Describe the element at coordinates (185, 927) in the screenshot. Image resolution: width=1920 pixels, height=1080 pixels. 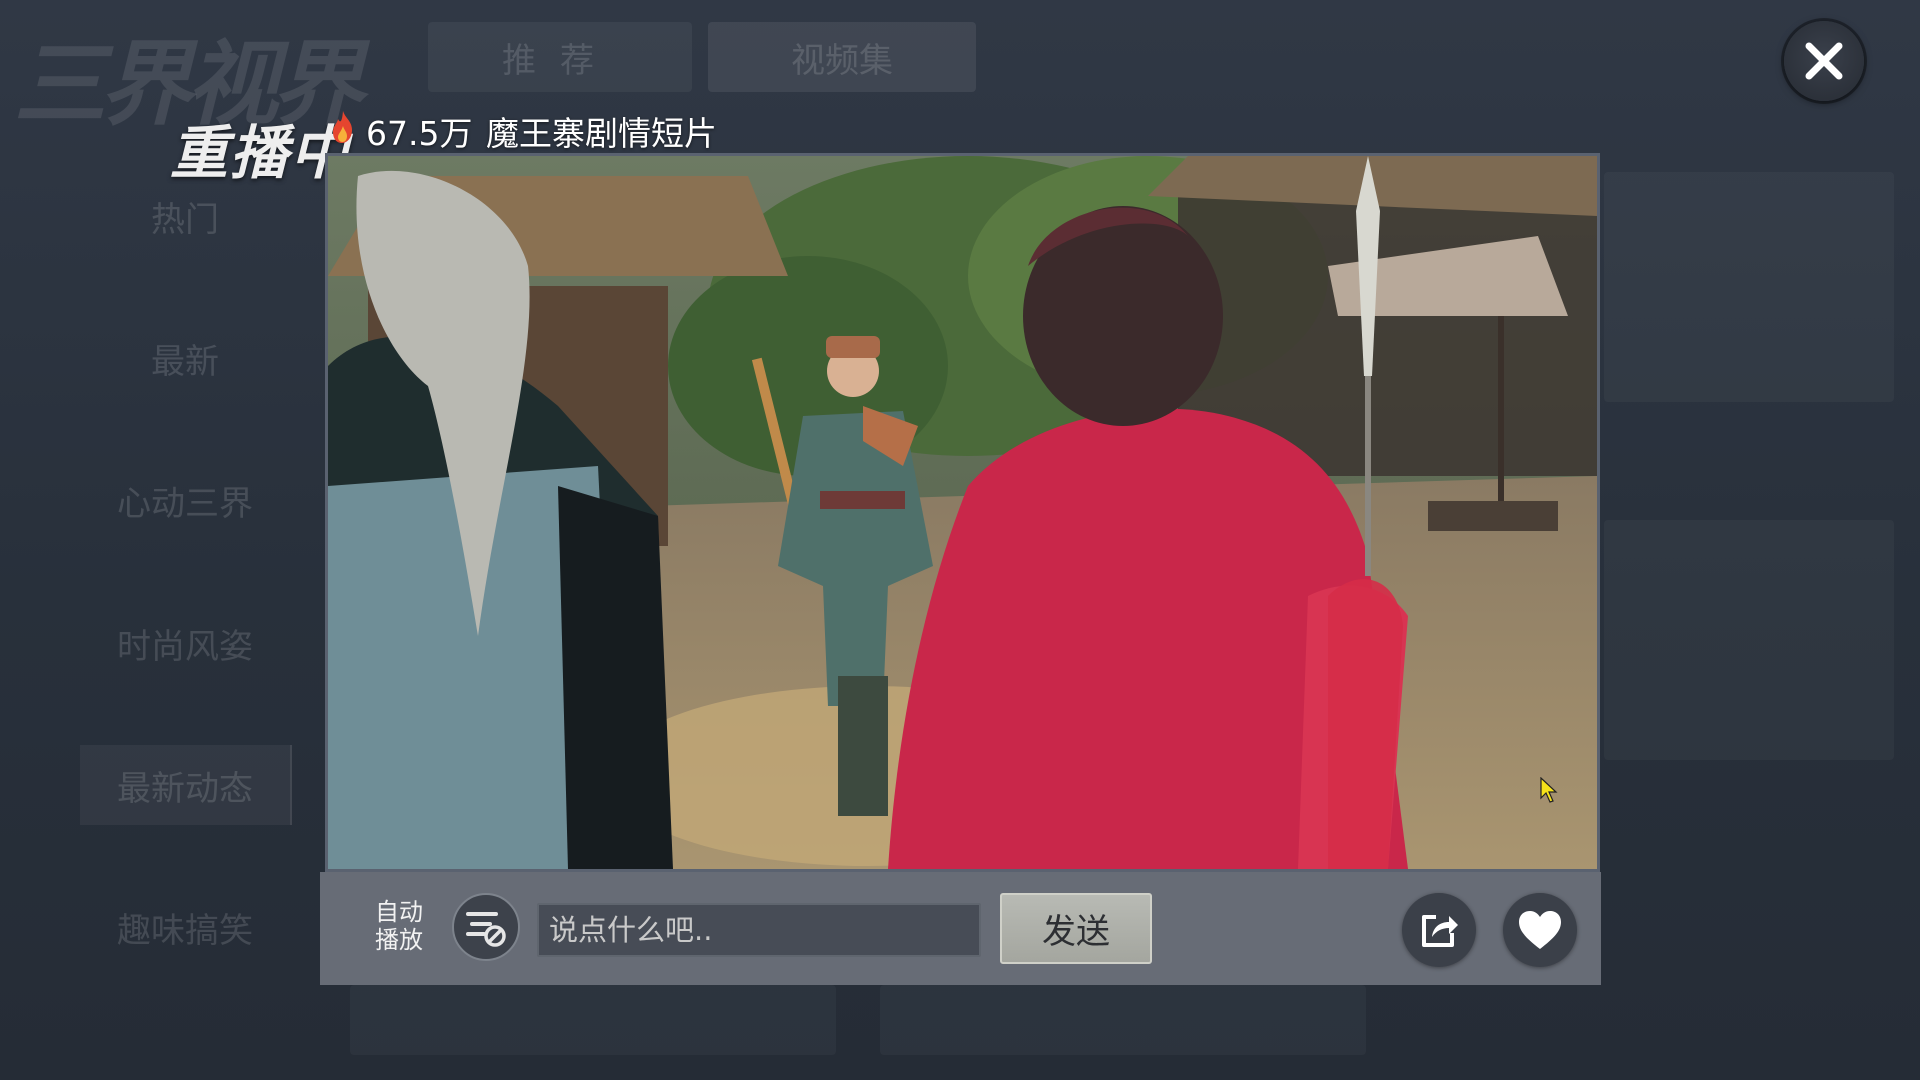
I see `sidebar-item-funny: 趣味搞笑` at that location.